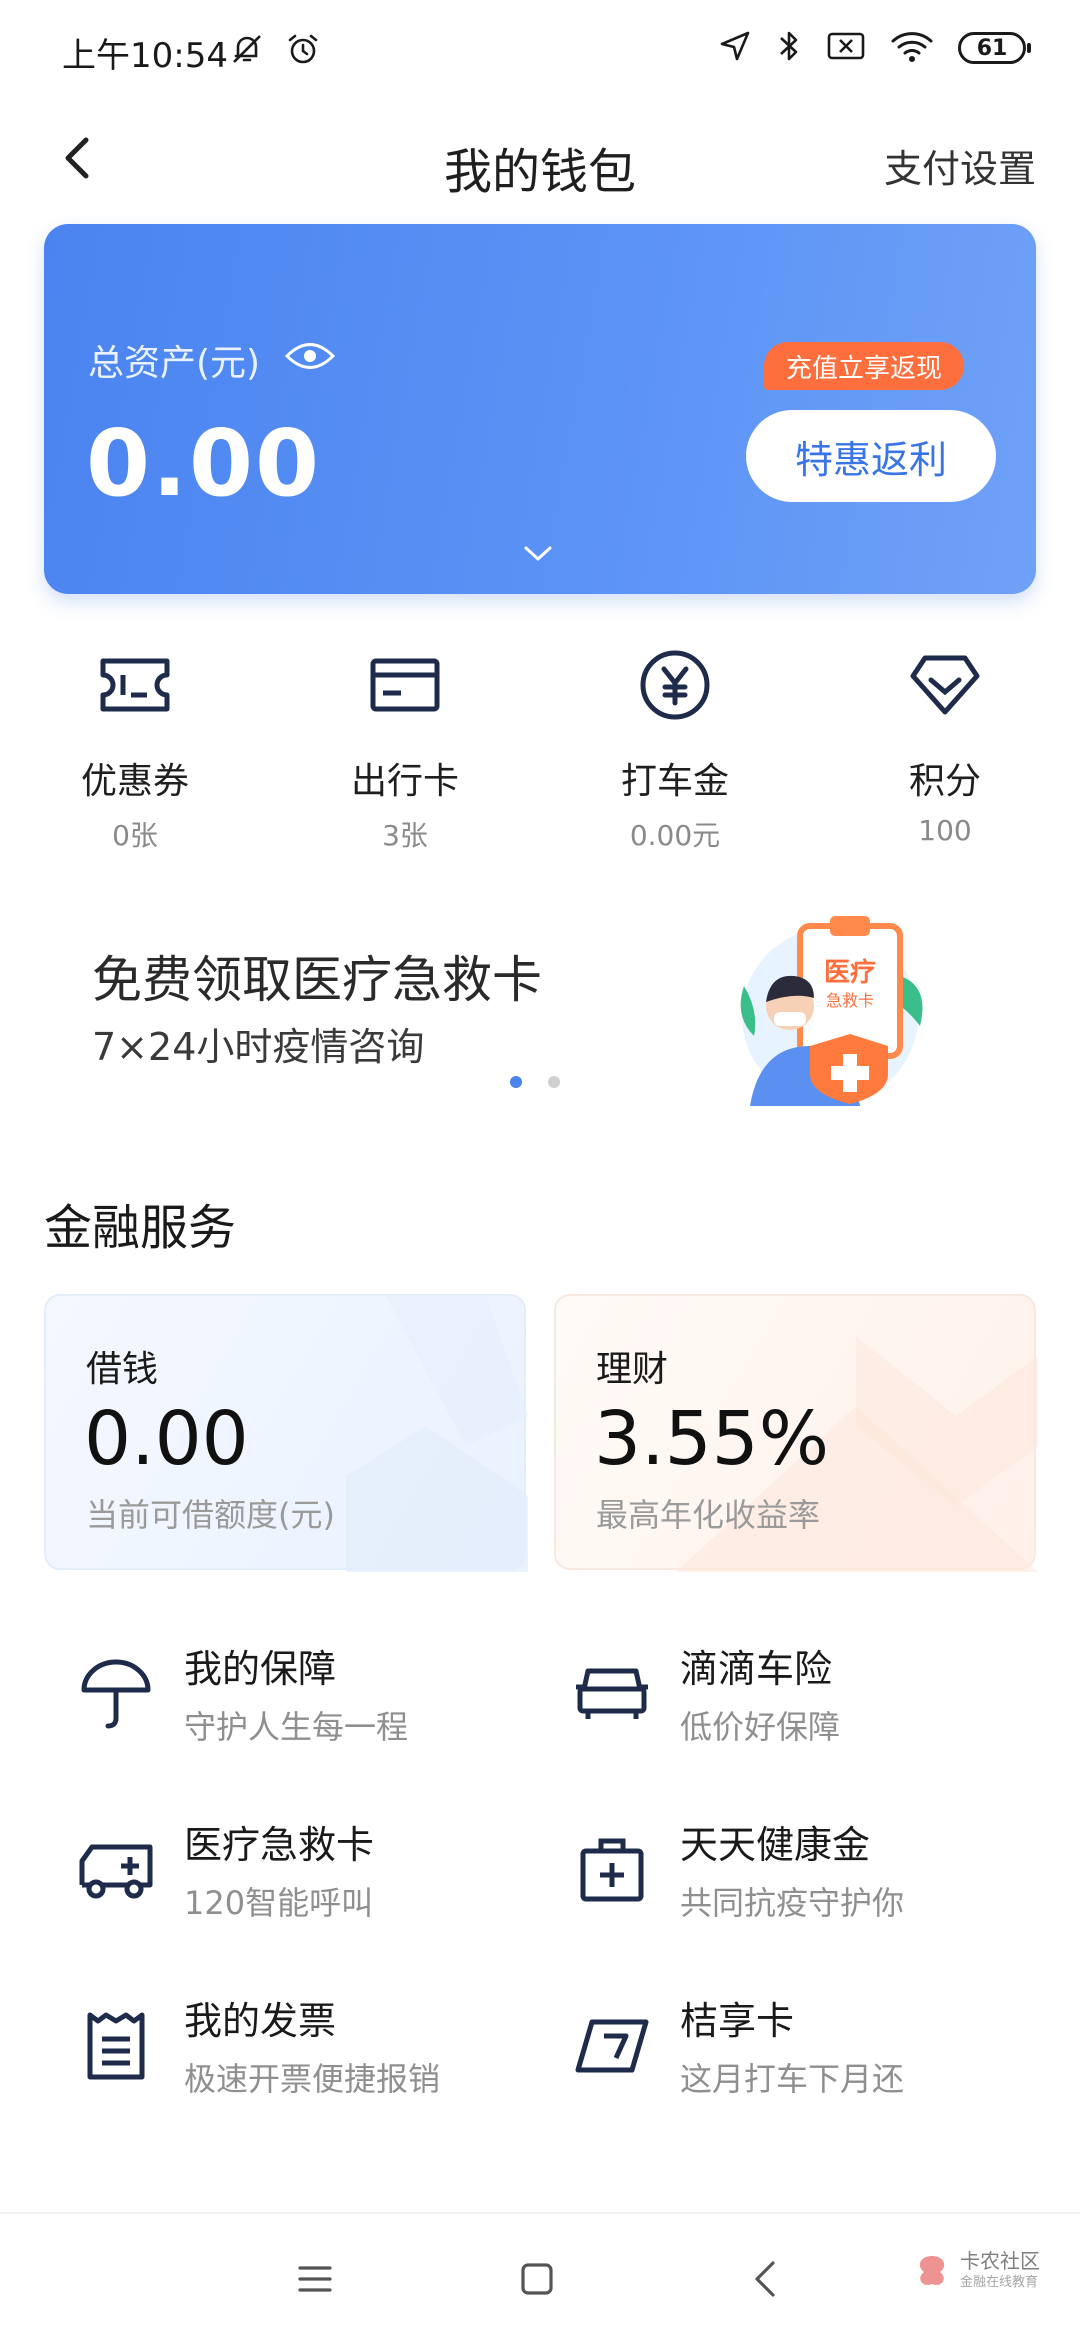 Image resolution: width=1080 pixels, height=2340 pixels. Describe the element at coordinates (540, 409) in the screenshot. I see `total-assets-card: 总资产(元) 0.00 充值立享返现 特惠返利` at that location.